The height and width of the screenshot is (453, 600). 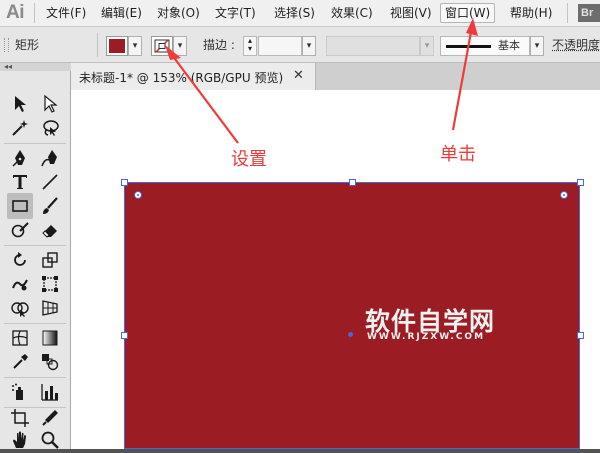 I want to click on menu-help: 帮助(H), so click(x=531, y=13).